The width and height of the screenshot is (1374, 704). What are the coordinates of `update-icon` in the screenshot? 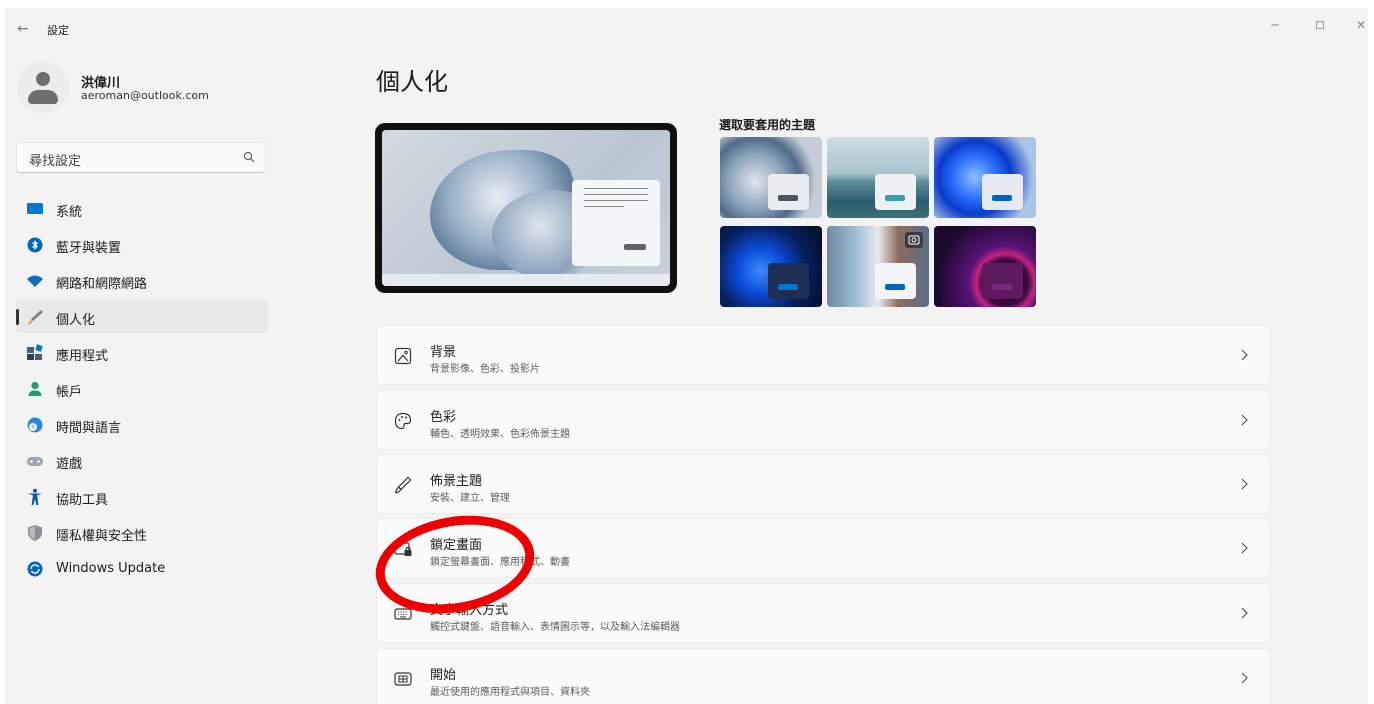 It's located at (35, 569).